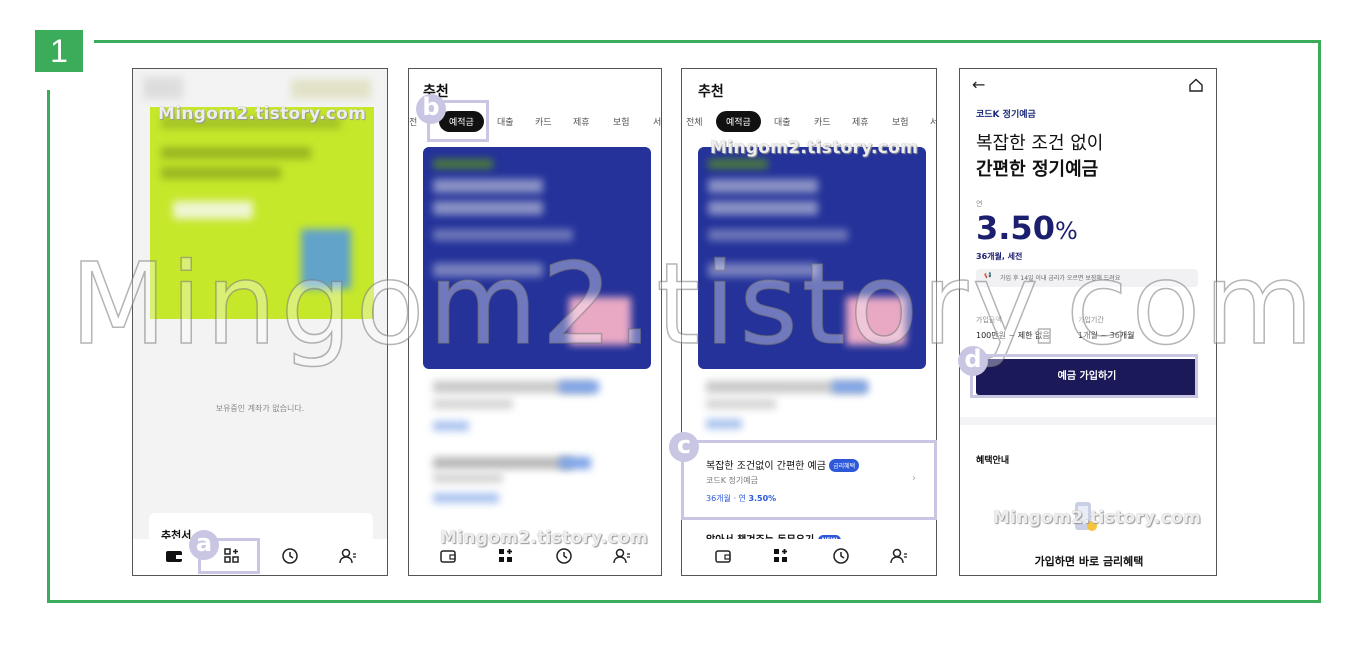  Describe the element at coordinates (694, 121) in the screenshot. I see `tab-all: 전체` at that location.